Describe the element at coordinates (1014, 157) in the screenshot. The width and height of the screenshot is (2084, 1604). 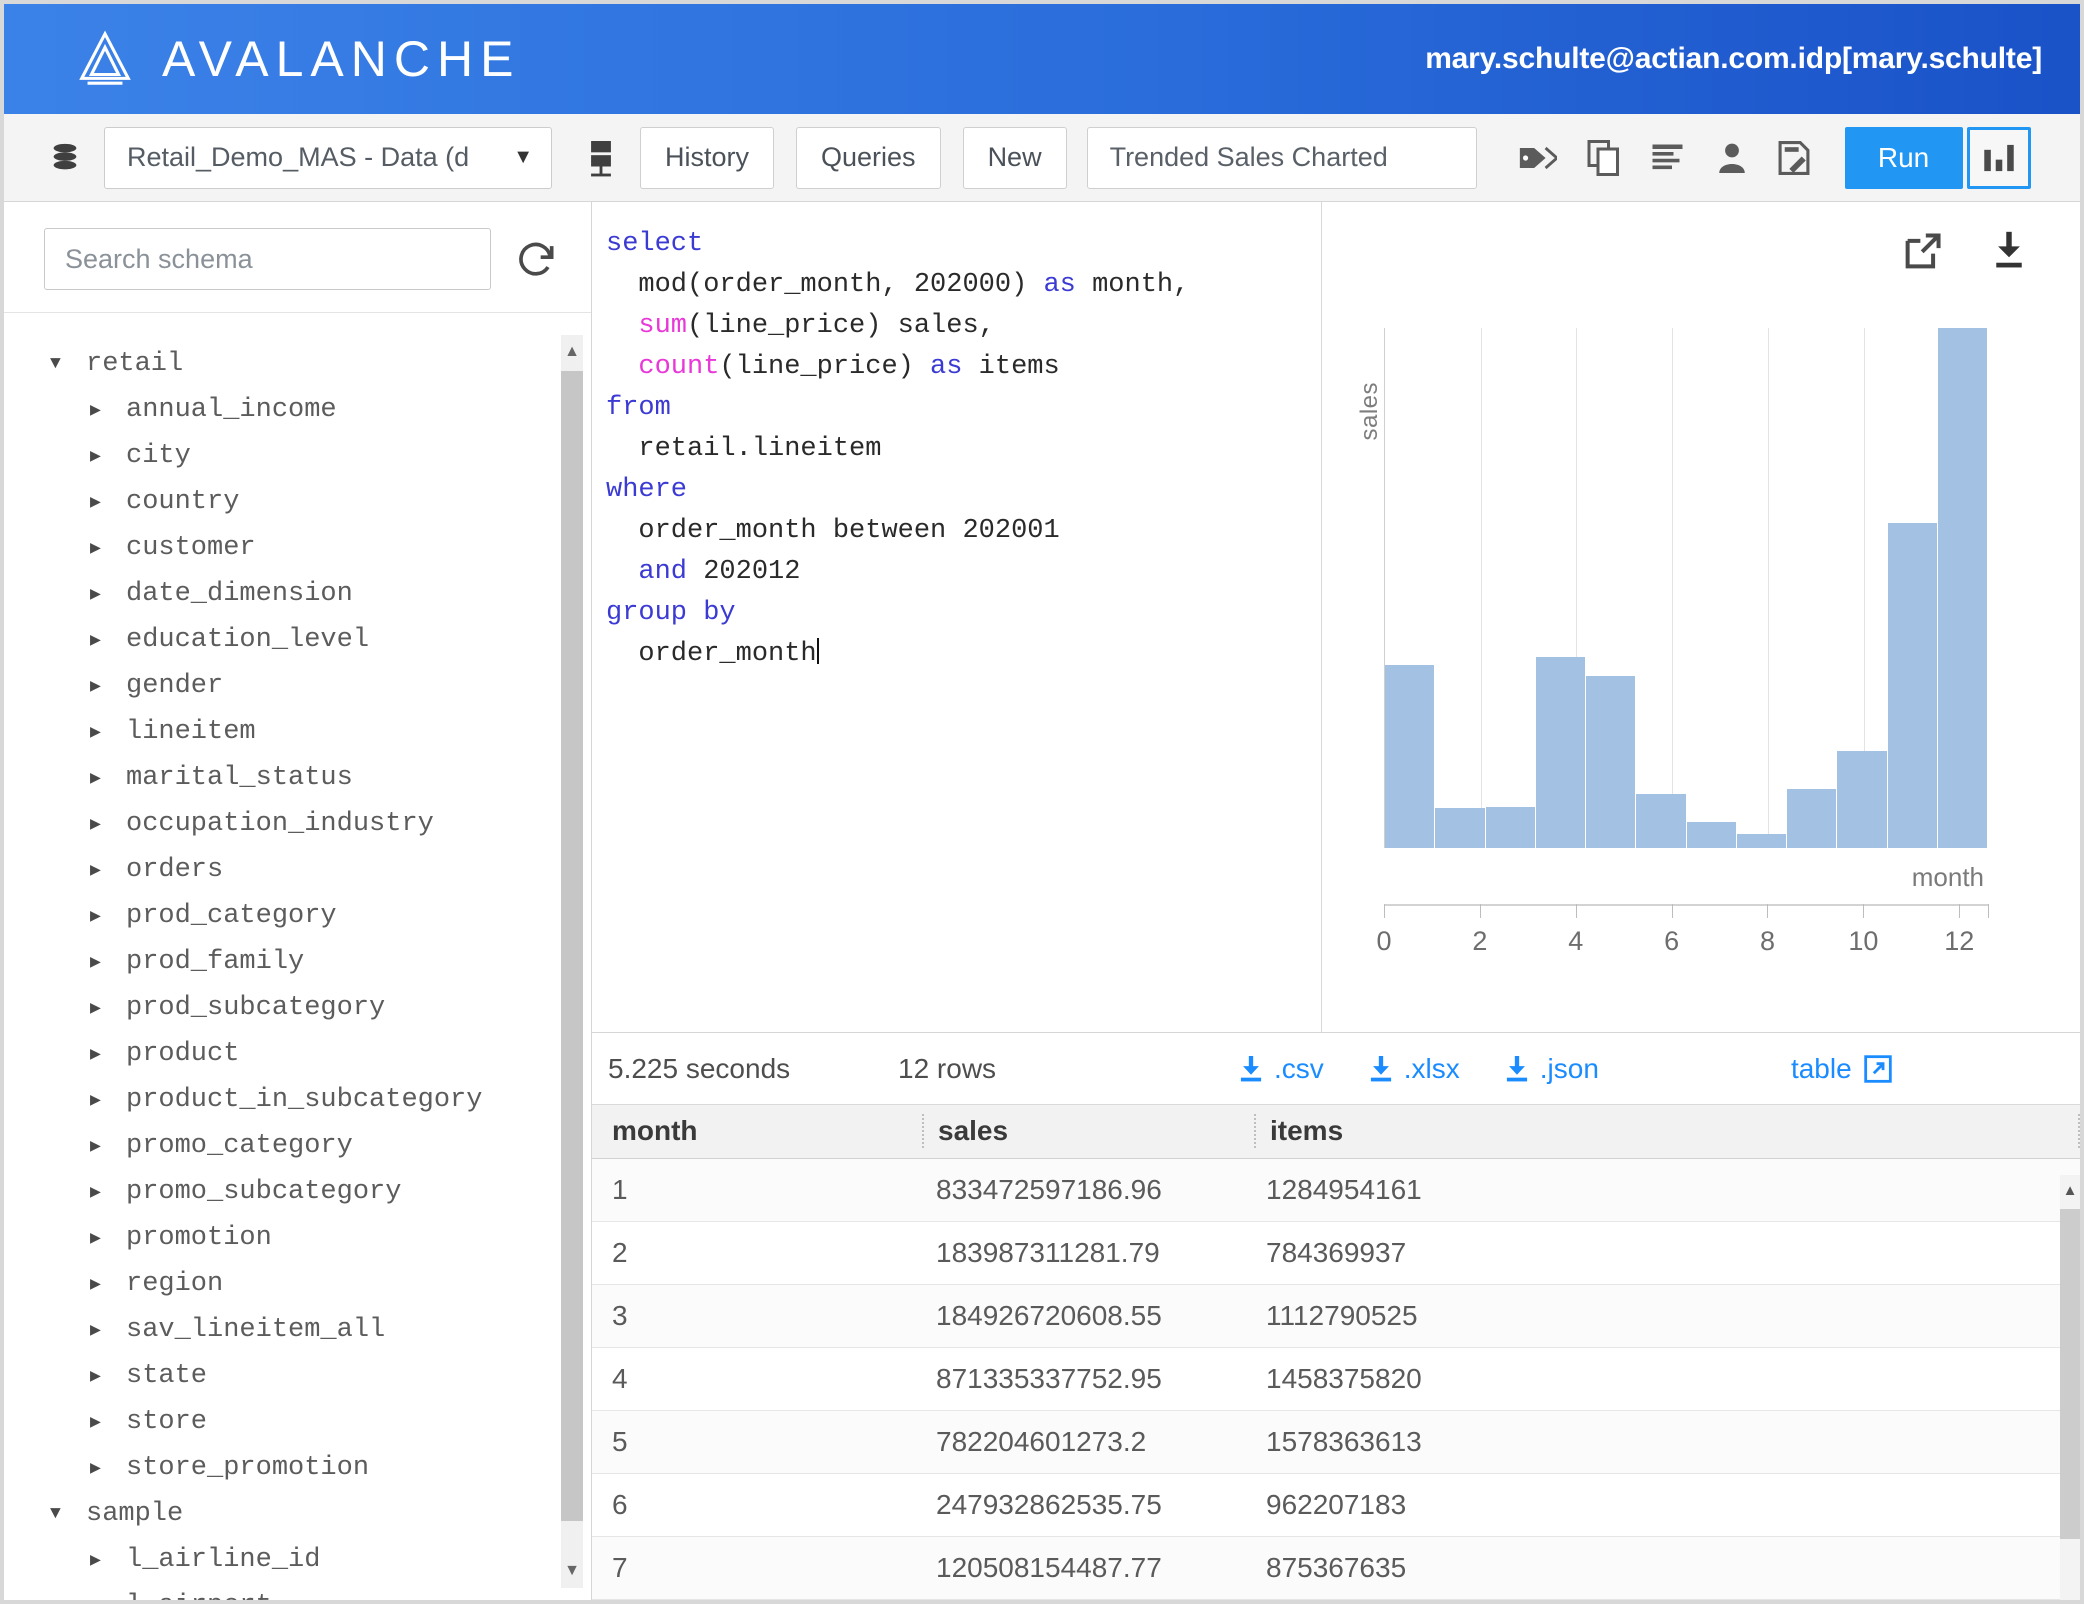
I see `new-button: New` at that location.